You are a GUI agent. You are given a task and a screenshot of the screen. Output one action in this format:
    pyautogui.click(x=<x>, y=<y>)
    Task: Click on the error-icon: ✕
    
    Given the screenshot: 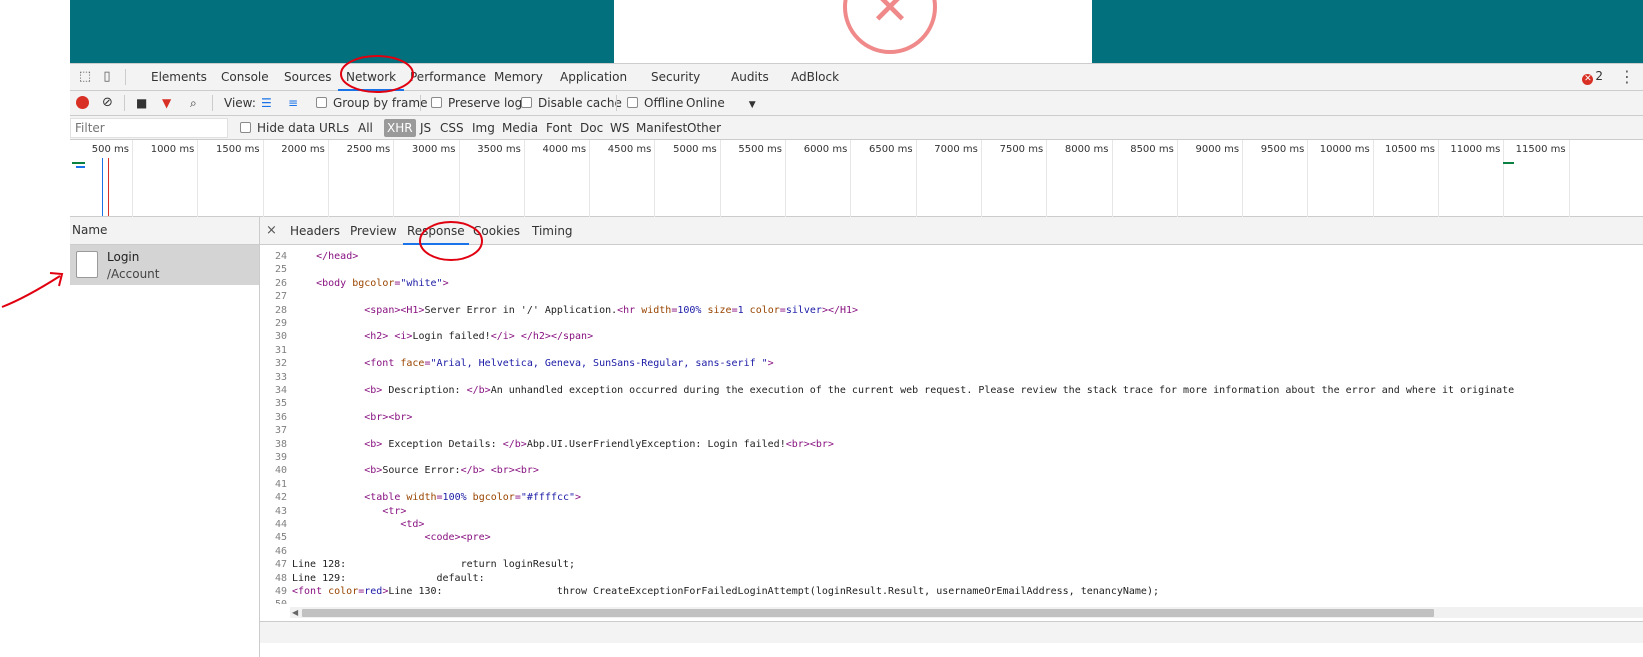 What is the action you would take?
    pyautogui.click(x=1588, y=79)
    